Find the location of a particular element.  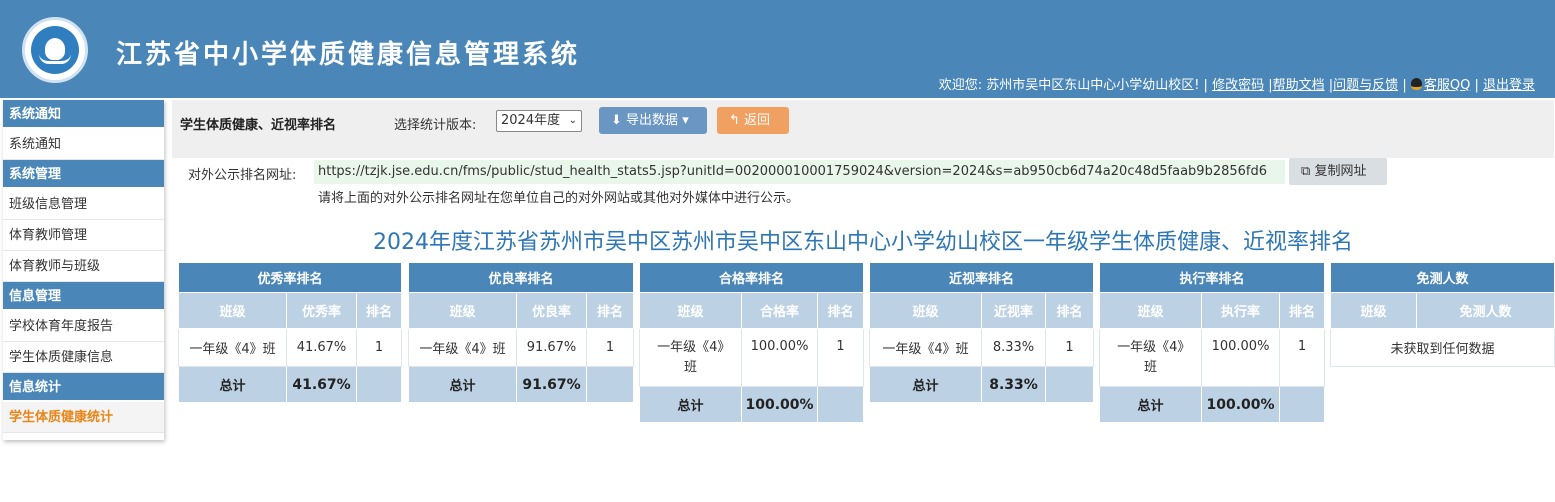

version-label: 选择统计版本: is located at coordinates (435, 125).